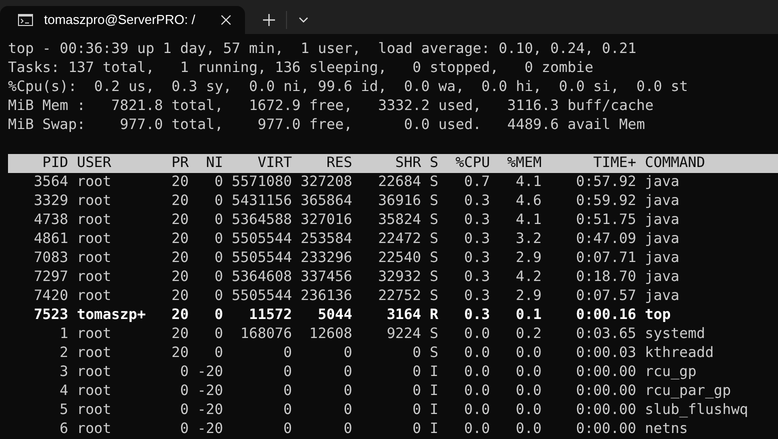 This screenshot has height=439, width=778. What do you see at coordinates (226, 20) in the screenshot?
I see `close-icon` at bounding box center [226, 20].